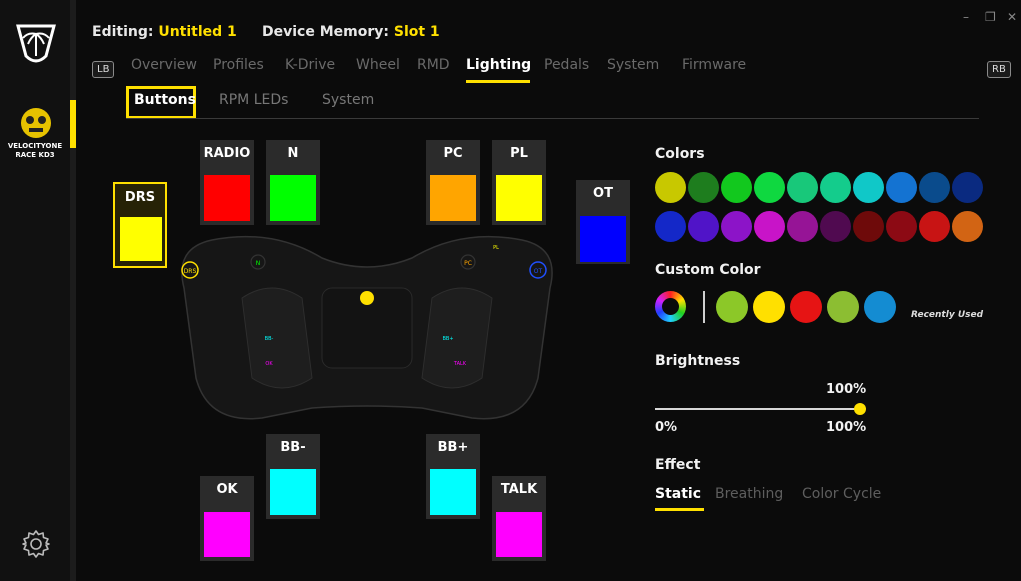  Describe the element at coordinates (36, 43) in the screenshot. I see `brand-logo-icon` at that location.